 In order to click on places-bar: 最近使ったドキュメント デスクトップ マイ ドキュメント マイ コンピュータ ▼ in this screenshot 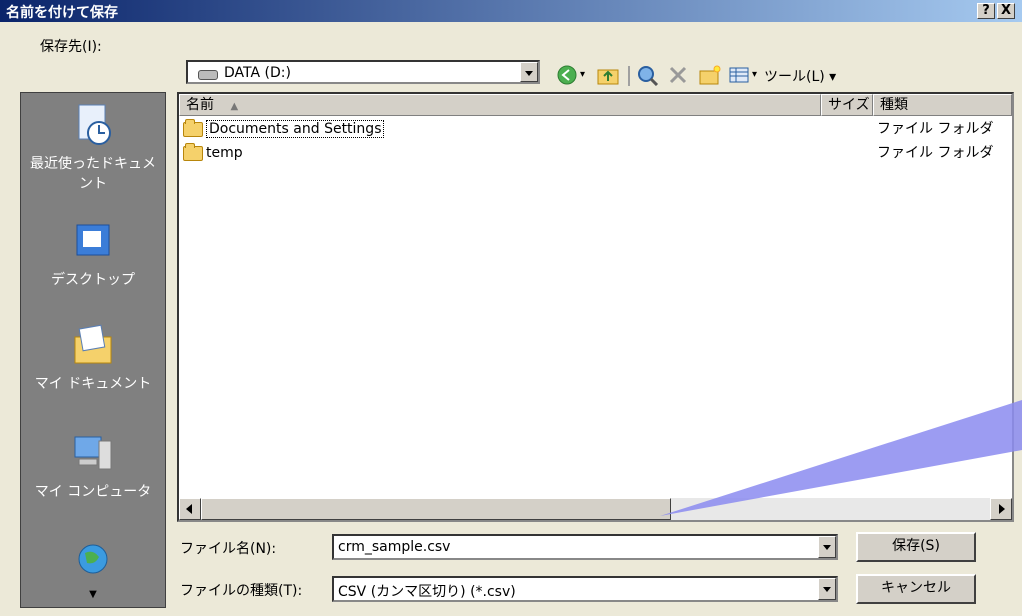, I will do `click(93, 350)`.